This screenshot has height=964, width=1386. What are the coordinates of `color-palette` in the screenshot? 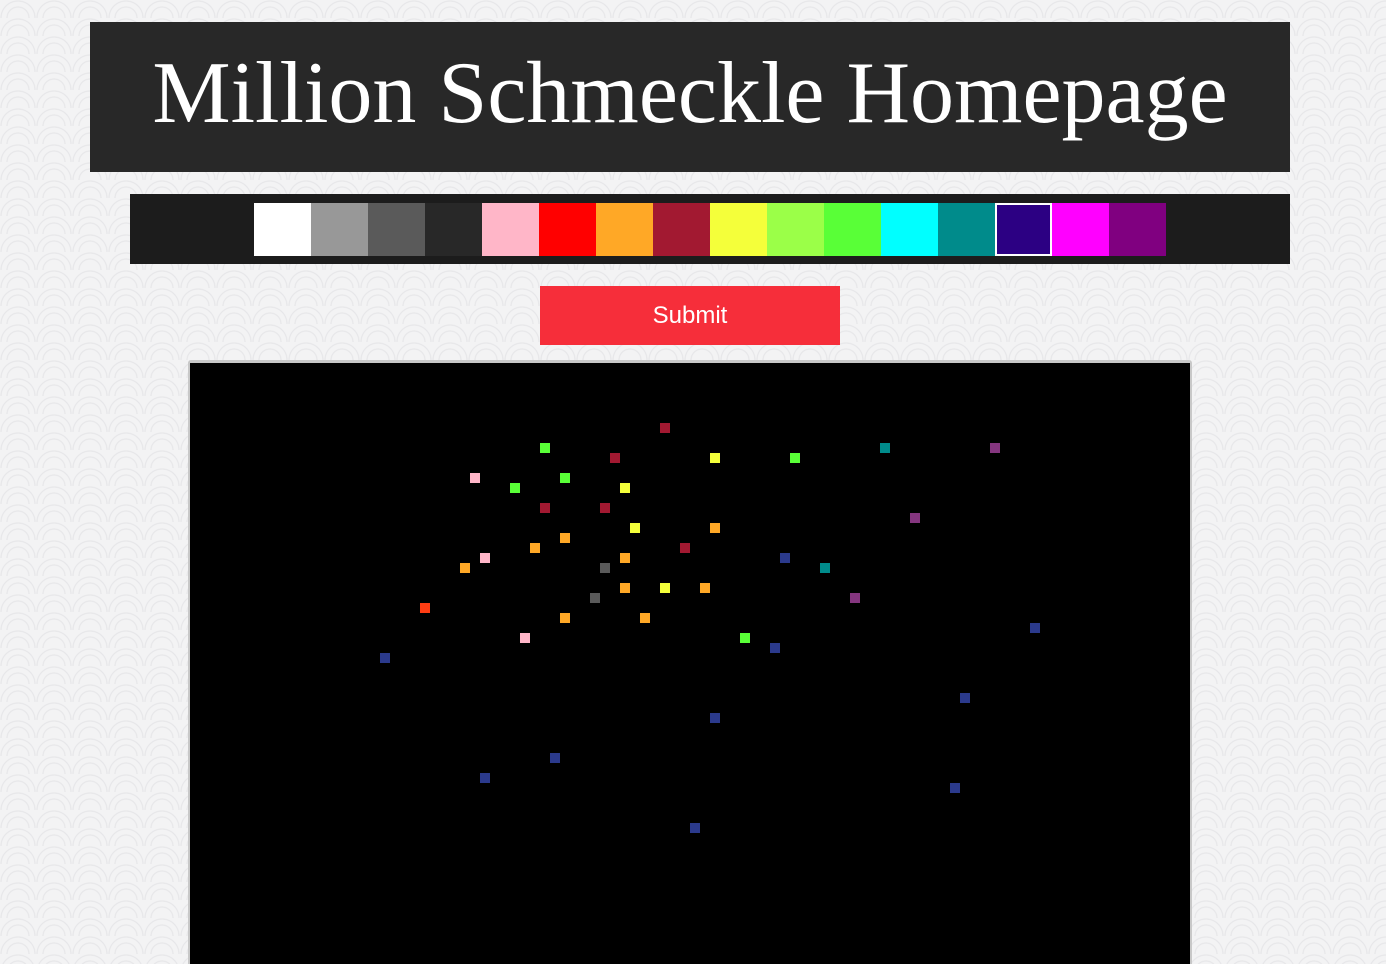 It's located at (710, 229).